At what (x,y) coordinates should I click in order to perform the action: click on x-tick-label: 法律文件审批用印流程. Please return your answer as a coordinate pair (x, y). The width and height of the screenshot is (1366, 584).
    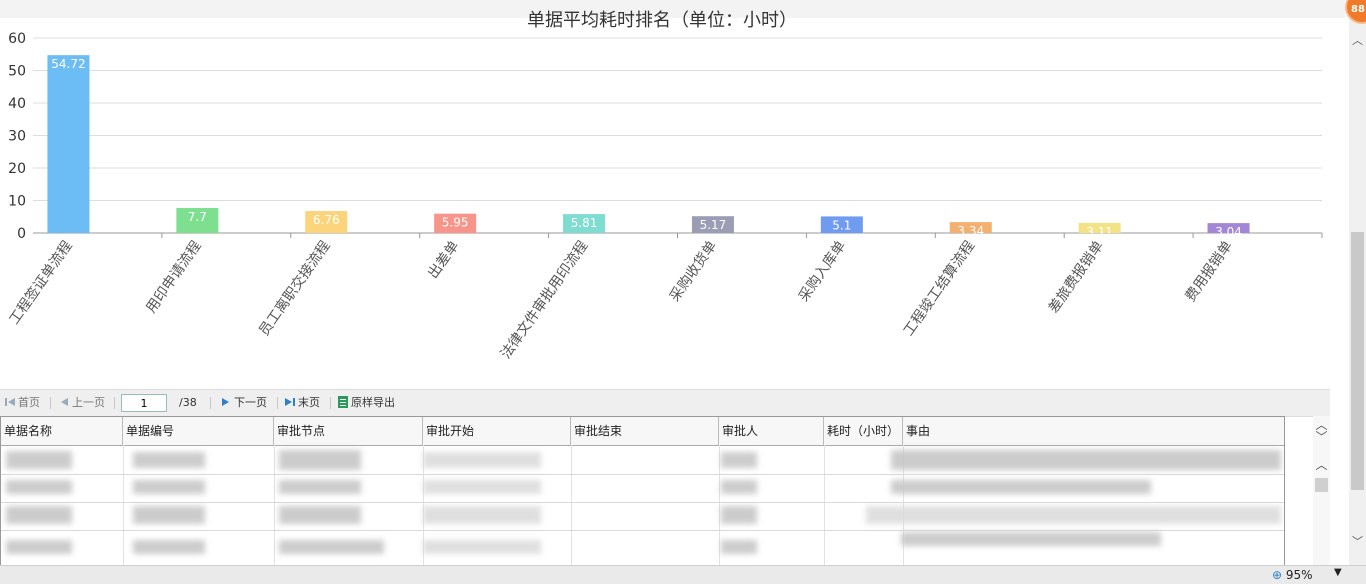
    Looking at the image, I should click on (544, 300).